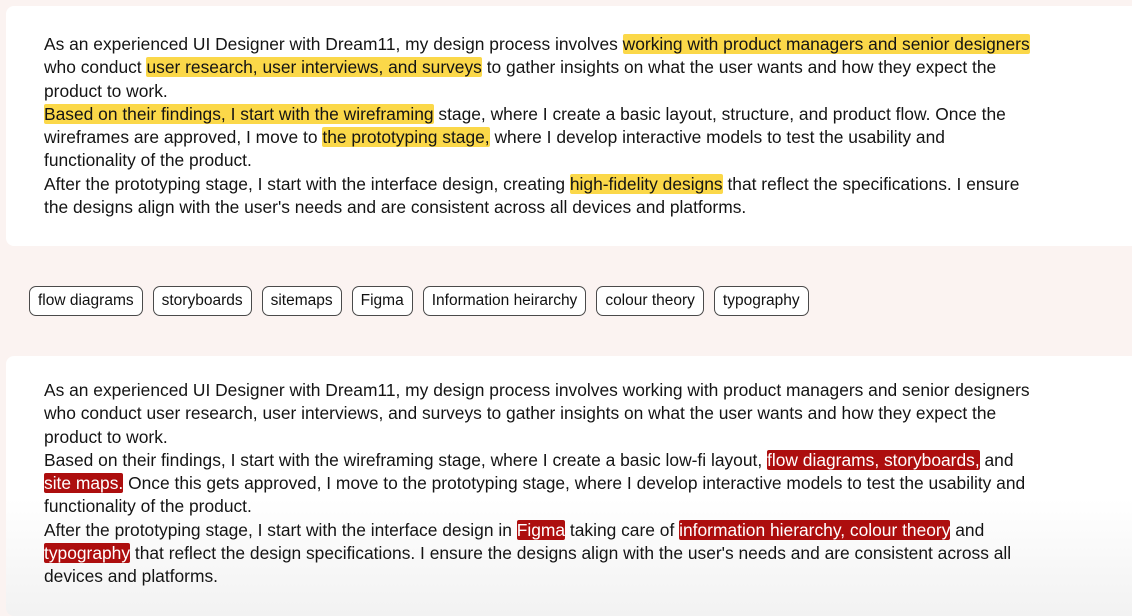 The image size is (1132, 616). What do you see at coordinates (382, 301) in the screenshot?
I see `skill-chip: Figma` at bounding box center [382, 301].